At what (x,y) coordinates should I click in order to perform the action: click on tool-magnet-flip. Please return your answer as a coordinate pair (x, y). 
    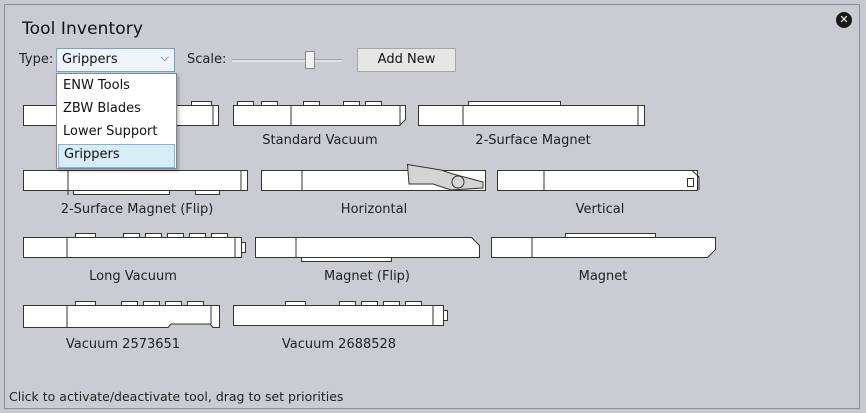
    Looking at the image, I should click on (370, 248).